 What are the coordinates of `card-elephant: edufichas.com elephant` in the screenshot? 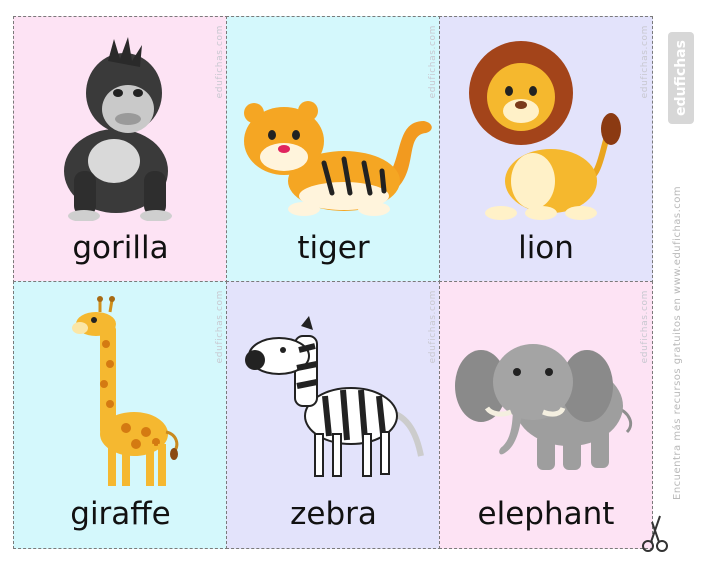 It's located at (546, 415).